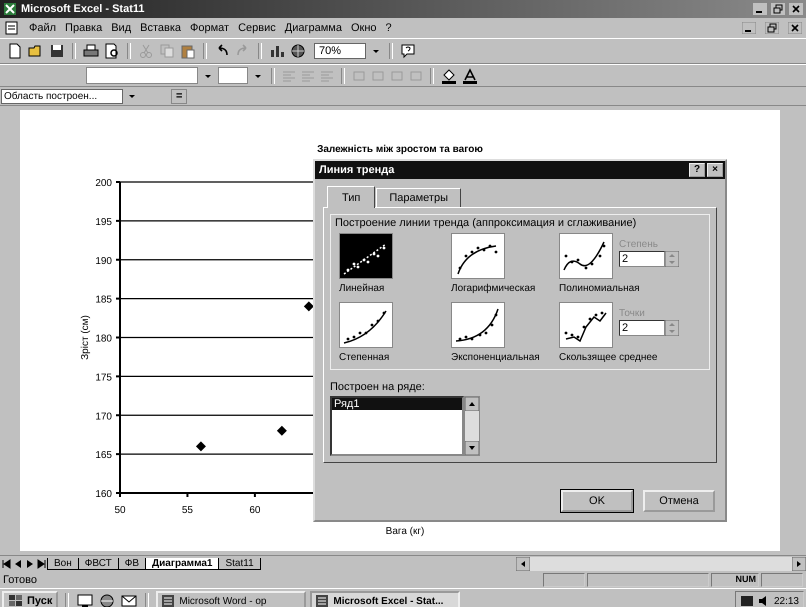 The image size is (806, 607). I want to click on save-icon, so click(57, 51).